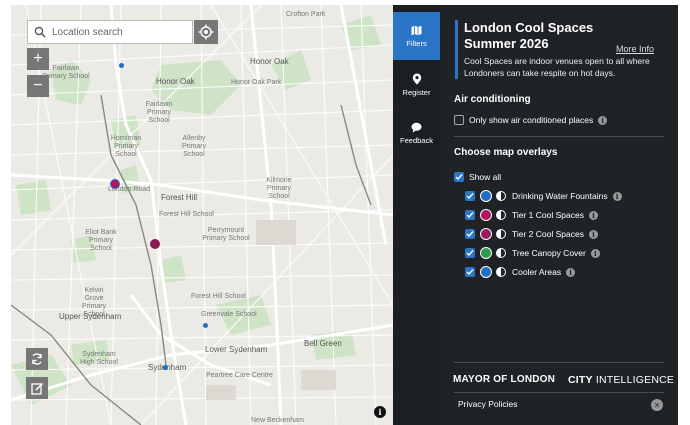  I want to click on place-label: Kilmorie Primary School, so click(279, 188).